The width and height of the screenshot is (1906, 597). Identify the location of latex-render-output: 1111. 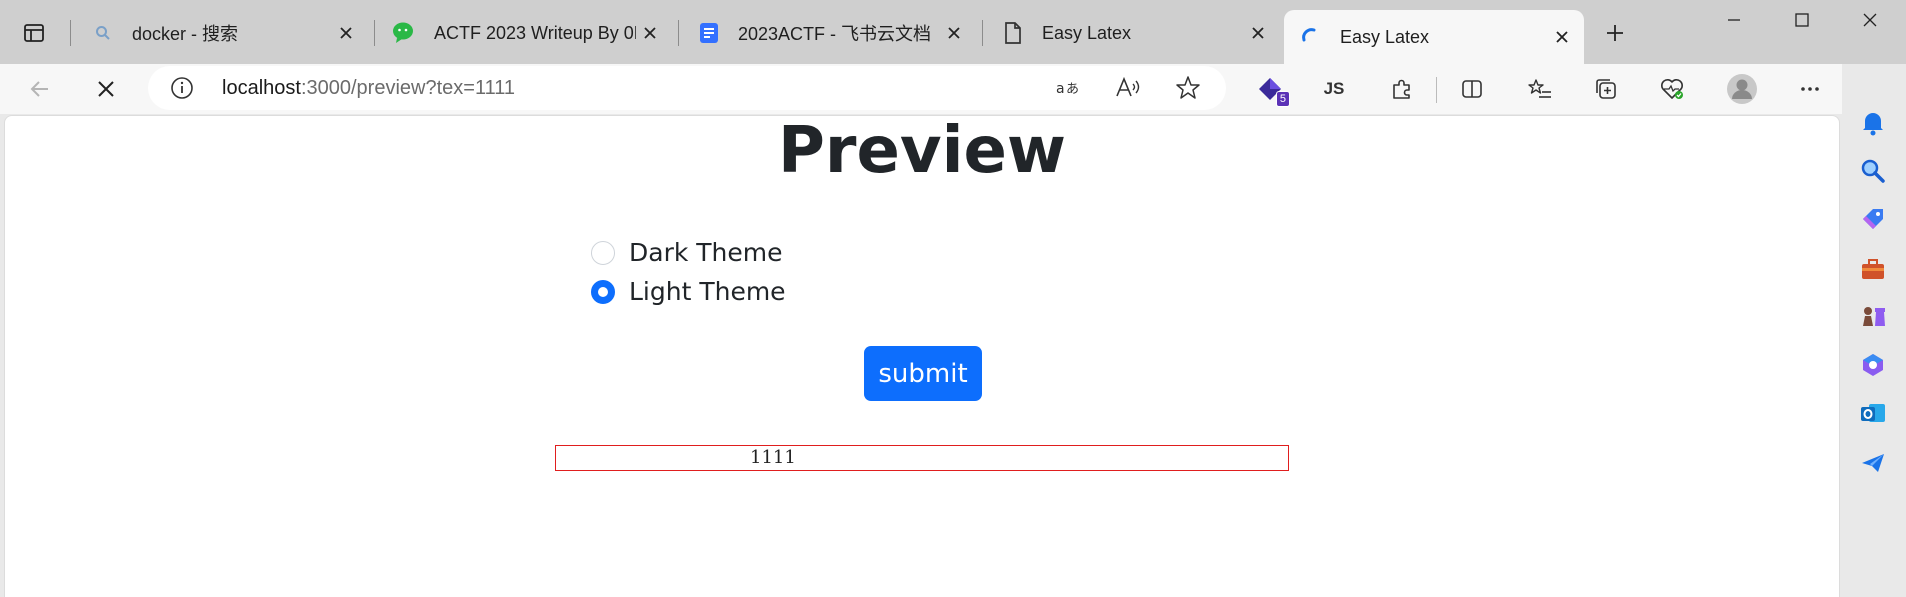
(922, 458).